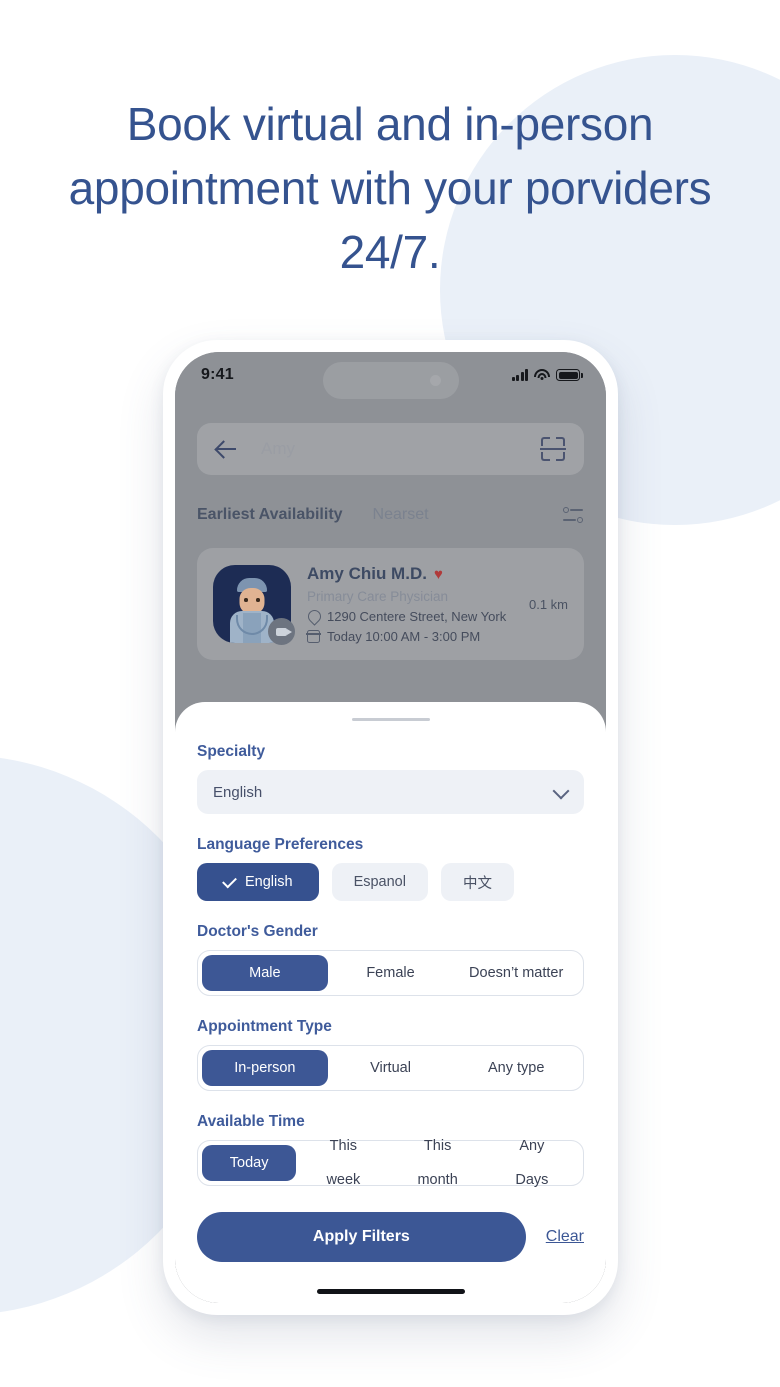  What do you see at coordinates (367, 573) in the screenshot?
I see `doctor-name: Amy Chiu M.D.` at bounding box center [367, 573].